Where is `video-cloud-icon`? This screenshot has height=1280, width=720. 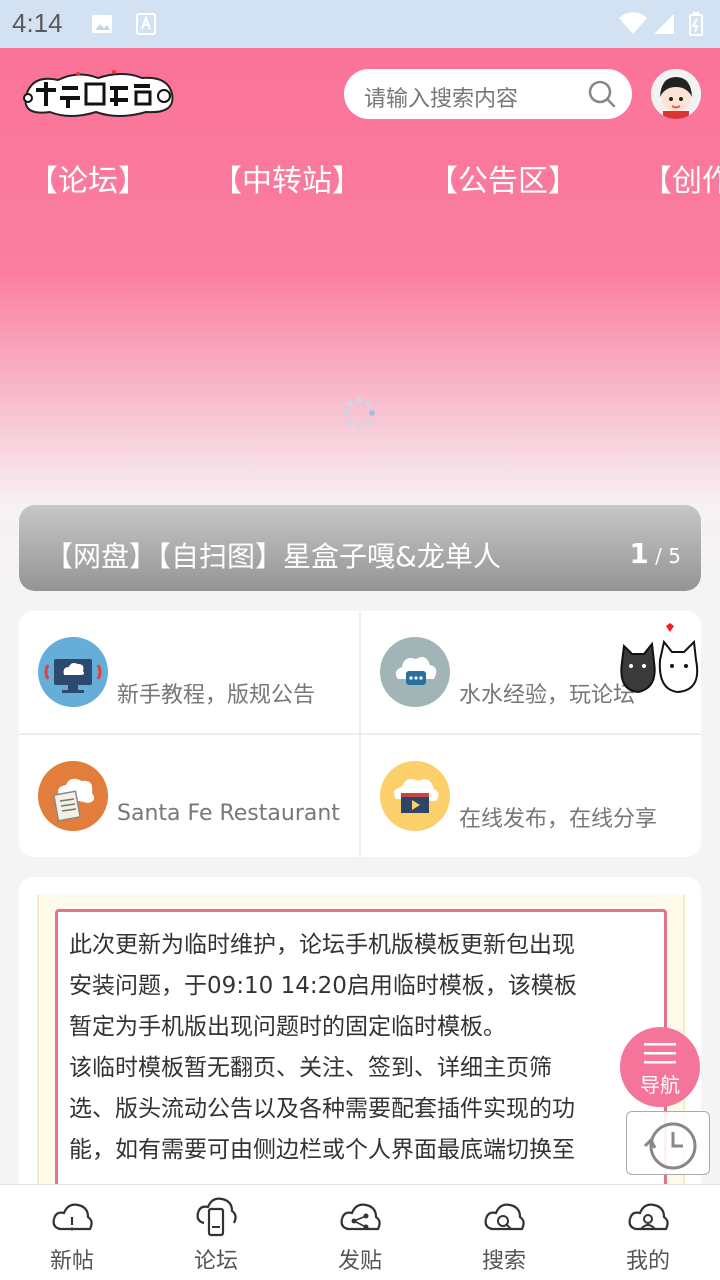
video-cloud-icon is located at coordinates (415, 796).